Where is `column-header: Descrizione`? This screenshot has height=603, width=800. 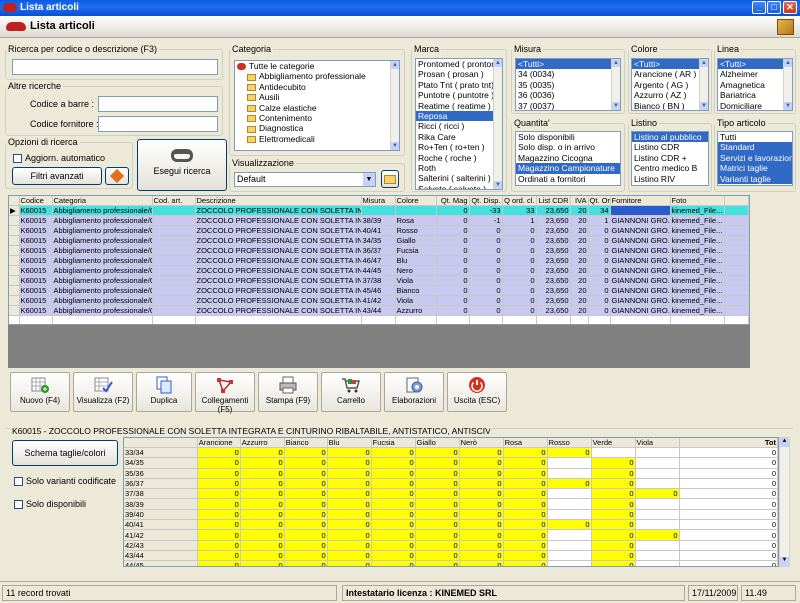
column-header: Descrizione is located at coordinates (278, 201).